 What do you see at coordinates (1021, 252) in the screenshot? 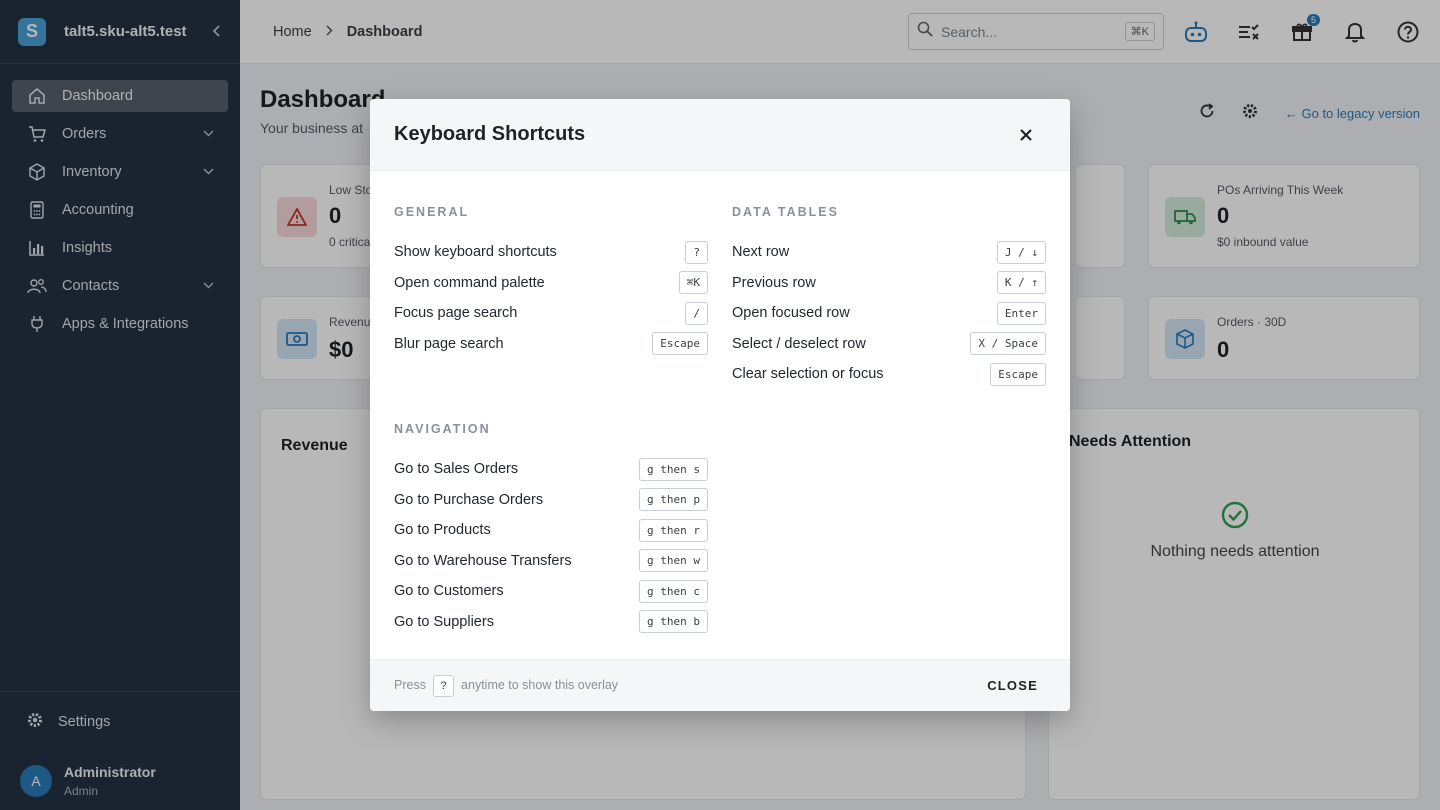
I see `shortcut-key: J / ↓` at bounding box center [1021, 252].